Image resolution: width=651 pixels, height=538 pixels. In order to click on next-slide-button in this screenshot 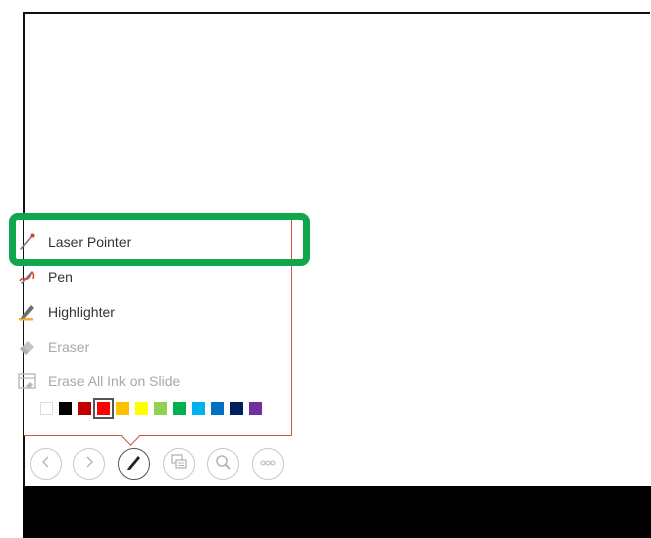, I will do `click(89, 464)`.